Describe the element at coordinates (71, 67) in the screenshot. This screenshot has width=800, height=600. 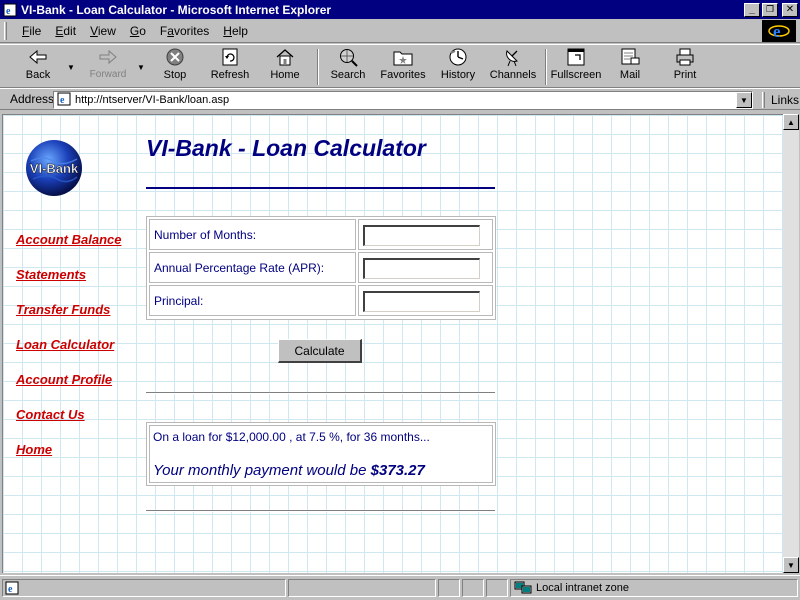
I see `back-dropdown-icon: ▼` at that location.